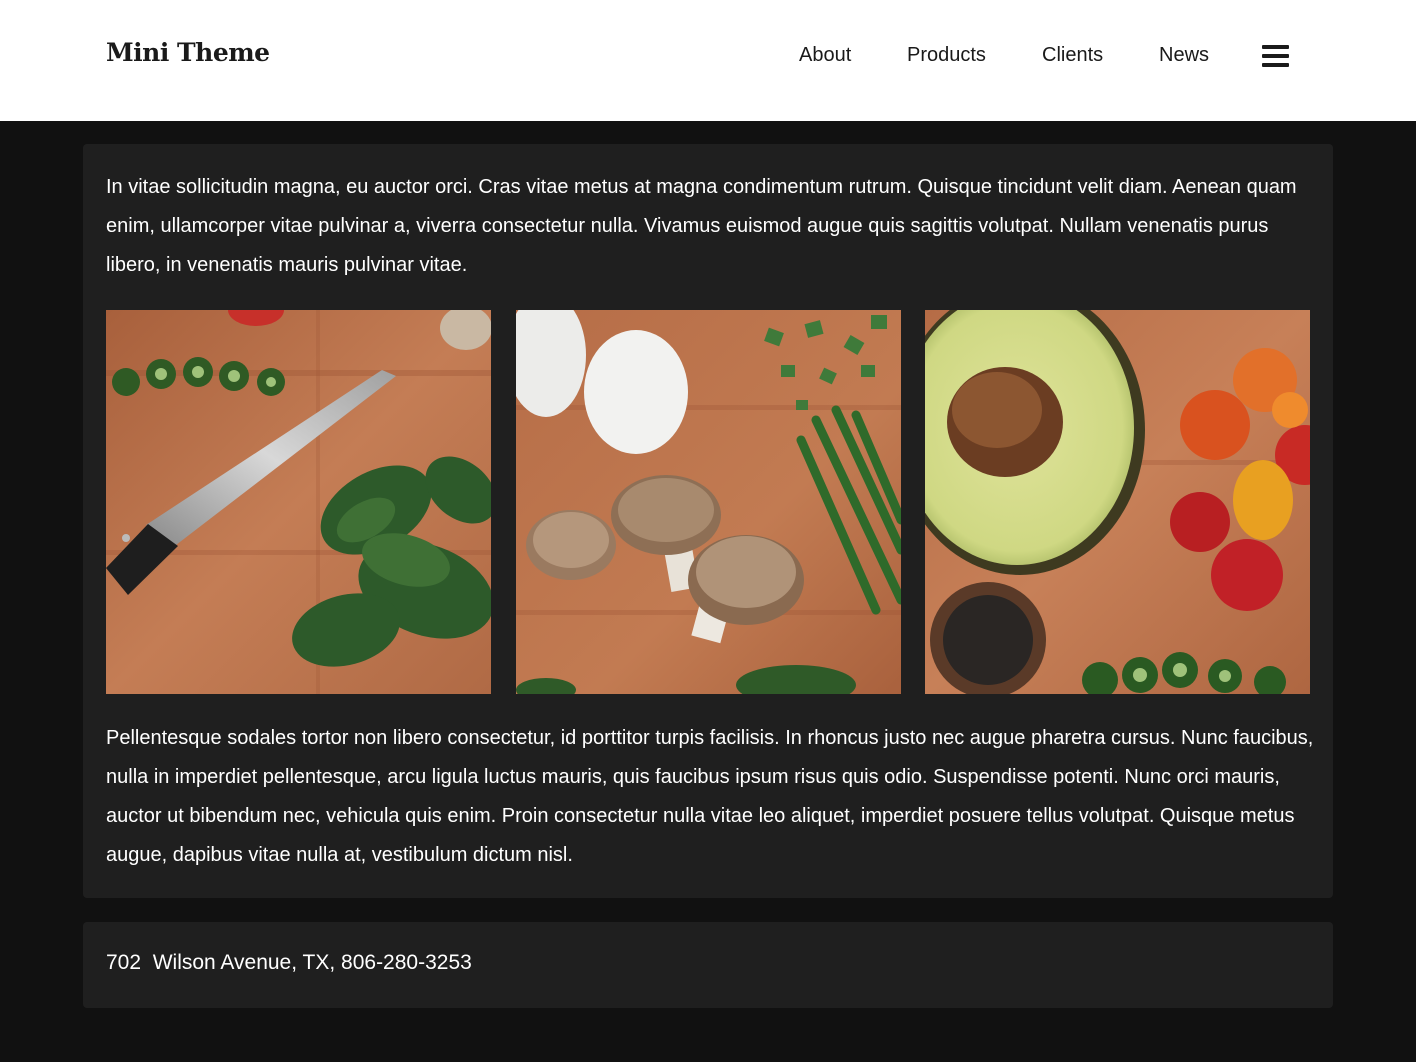 The image size is (1416, 1062). I want to click on nav-link-news: News, so click(1184, 55).